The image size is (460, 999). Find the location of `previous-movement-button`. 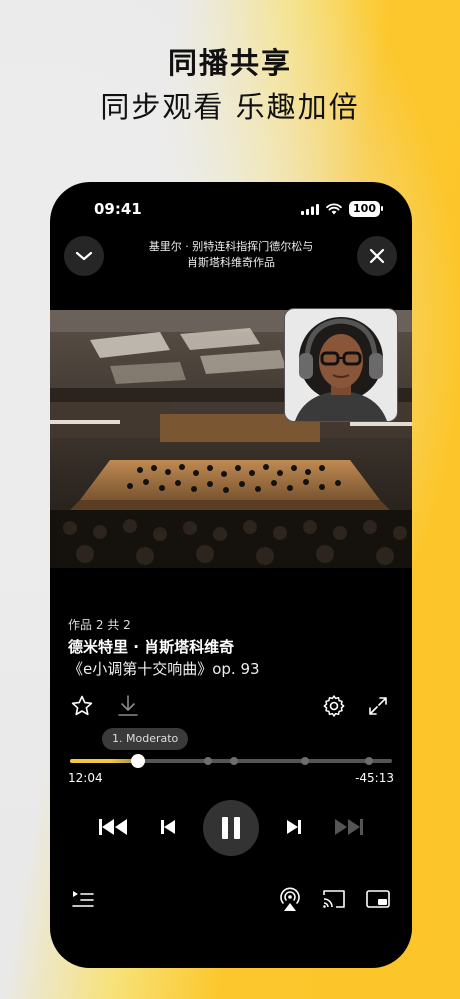

previous-movement-button is located at coordinates (168, 827).